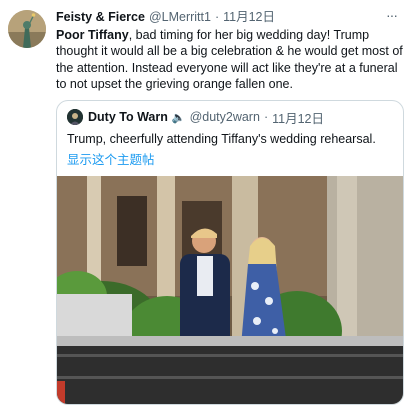  I want to click on quoted-author-avatar, so click(75, 117).